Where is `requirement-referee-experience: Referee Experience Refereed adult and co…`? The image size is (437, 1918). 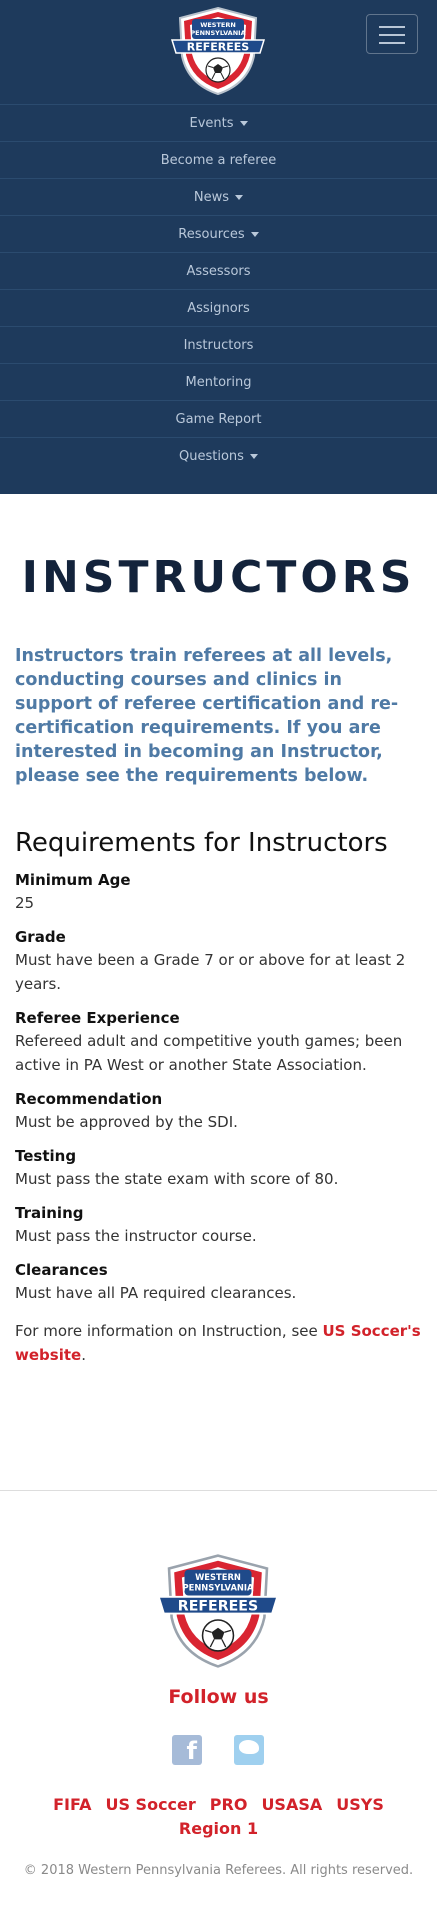 requirement-referee-experience: Referee Experience Refereed adult and co… is located at coordinates (218, 1042).